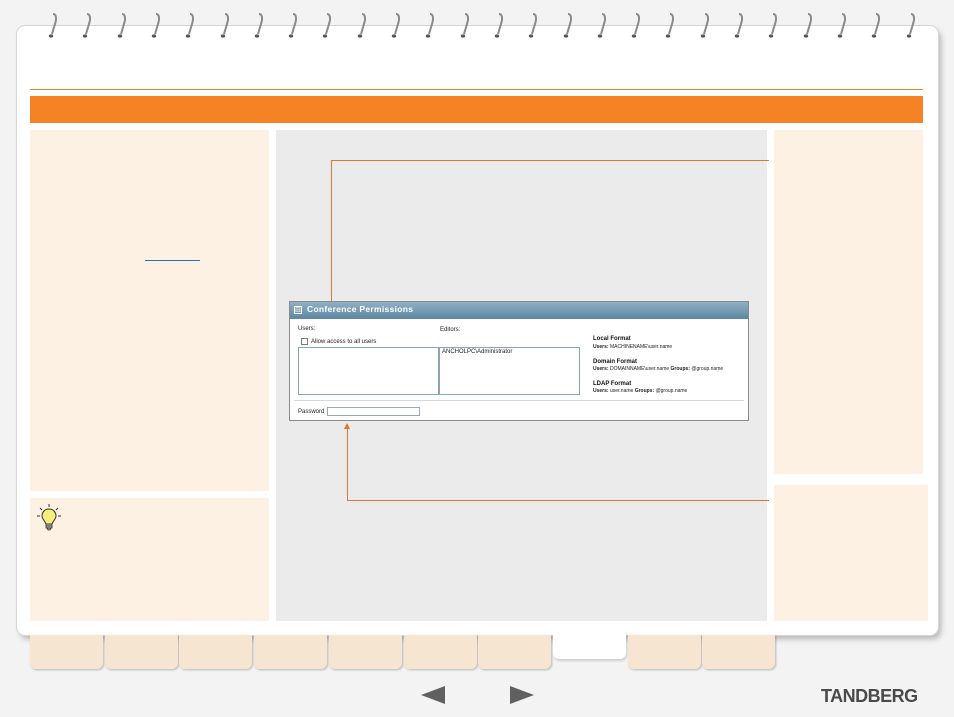  What do you see at coordinates (477, 28) in the screenshot?
I see `spiral-binding` at bounding box center [477, 28].